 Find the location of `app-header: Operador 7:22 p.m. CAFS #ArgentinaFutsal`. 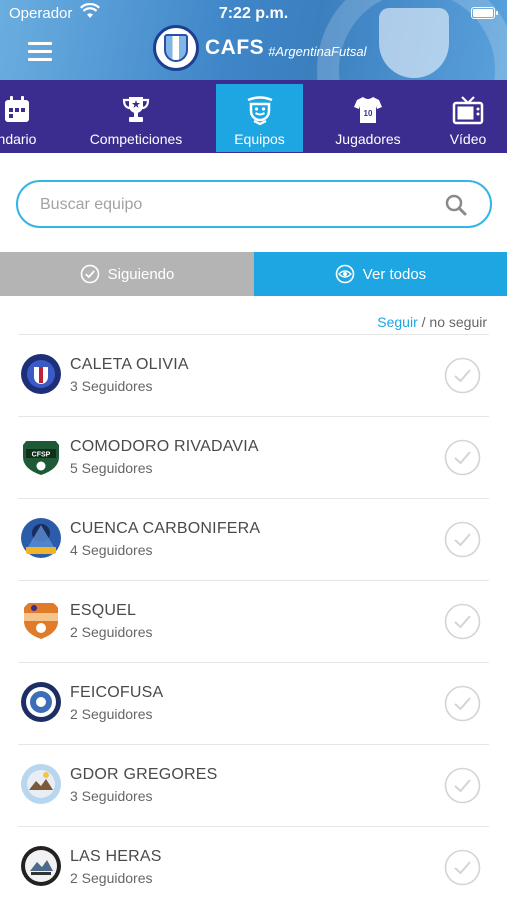

app-header: Operador 7:22 p.m. CAFS #ArgentinaFutsal is located at coordinates (253, 40).